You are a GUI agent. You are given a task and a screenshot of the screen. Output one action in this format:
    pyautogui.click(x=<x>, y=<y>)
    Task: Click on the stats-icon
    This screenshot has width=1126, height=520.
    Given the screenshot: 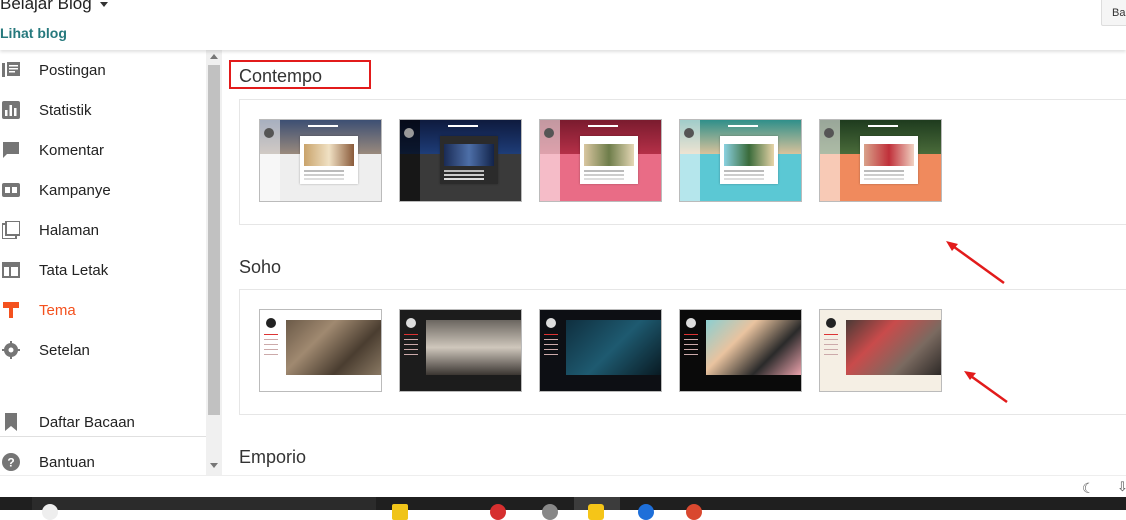 What is the action you would take?
    pyautogui.click(x=11, y=110)
    